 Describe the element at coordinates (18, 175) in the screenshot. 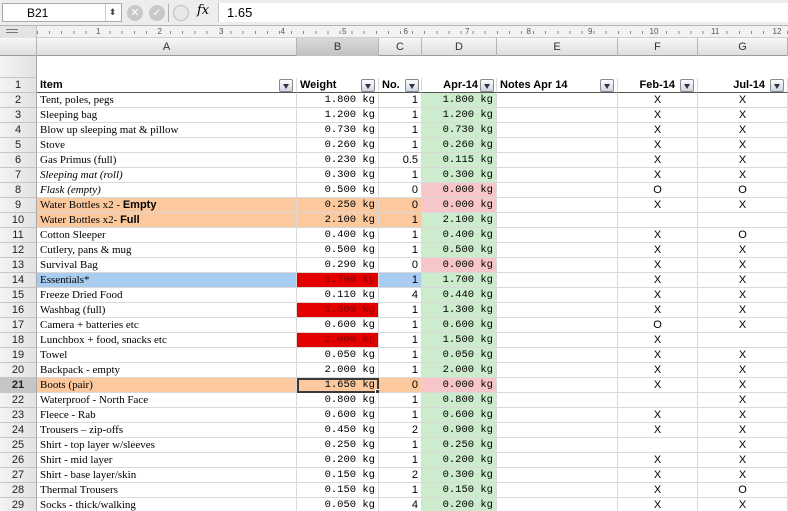

I see `row-header: 7` at that location.